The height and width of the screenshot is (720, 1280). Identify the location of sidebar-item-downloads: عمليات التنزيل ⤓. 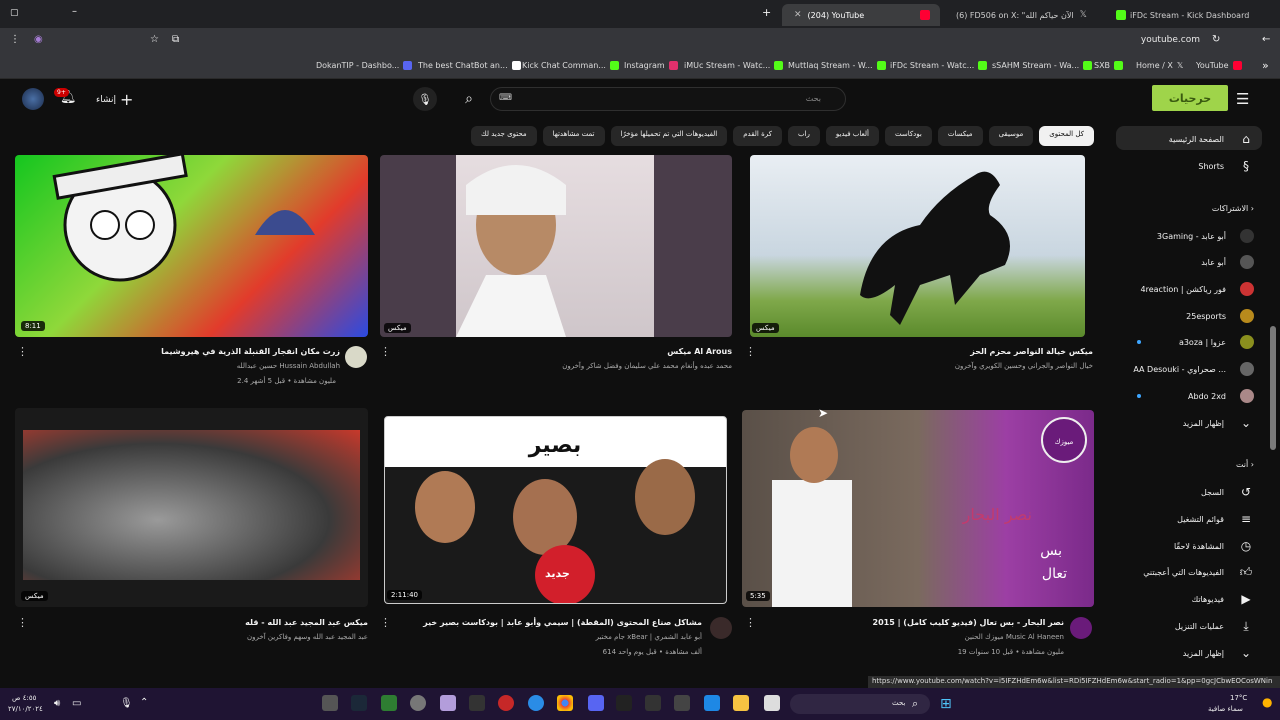
(1214, 626).